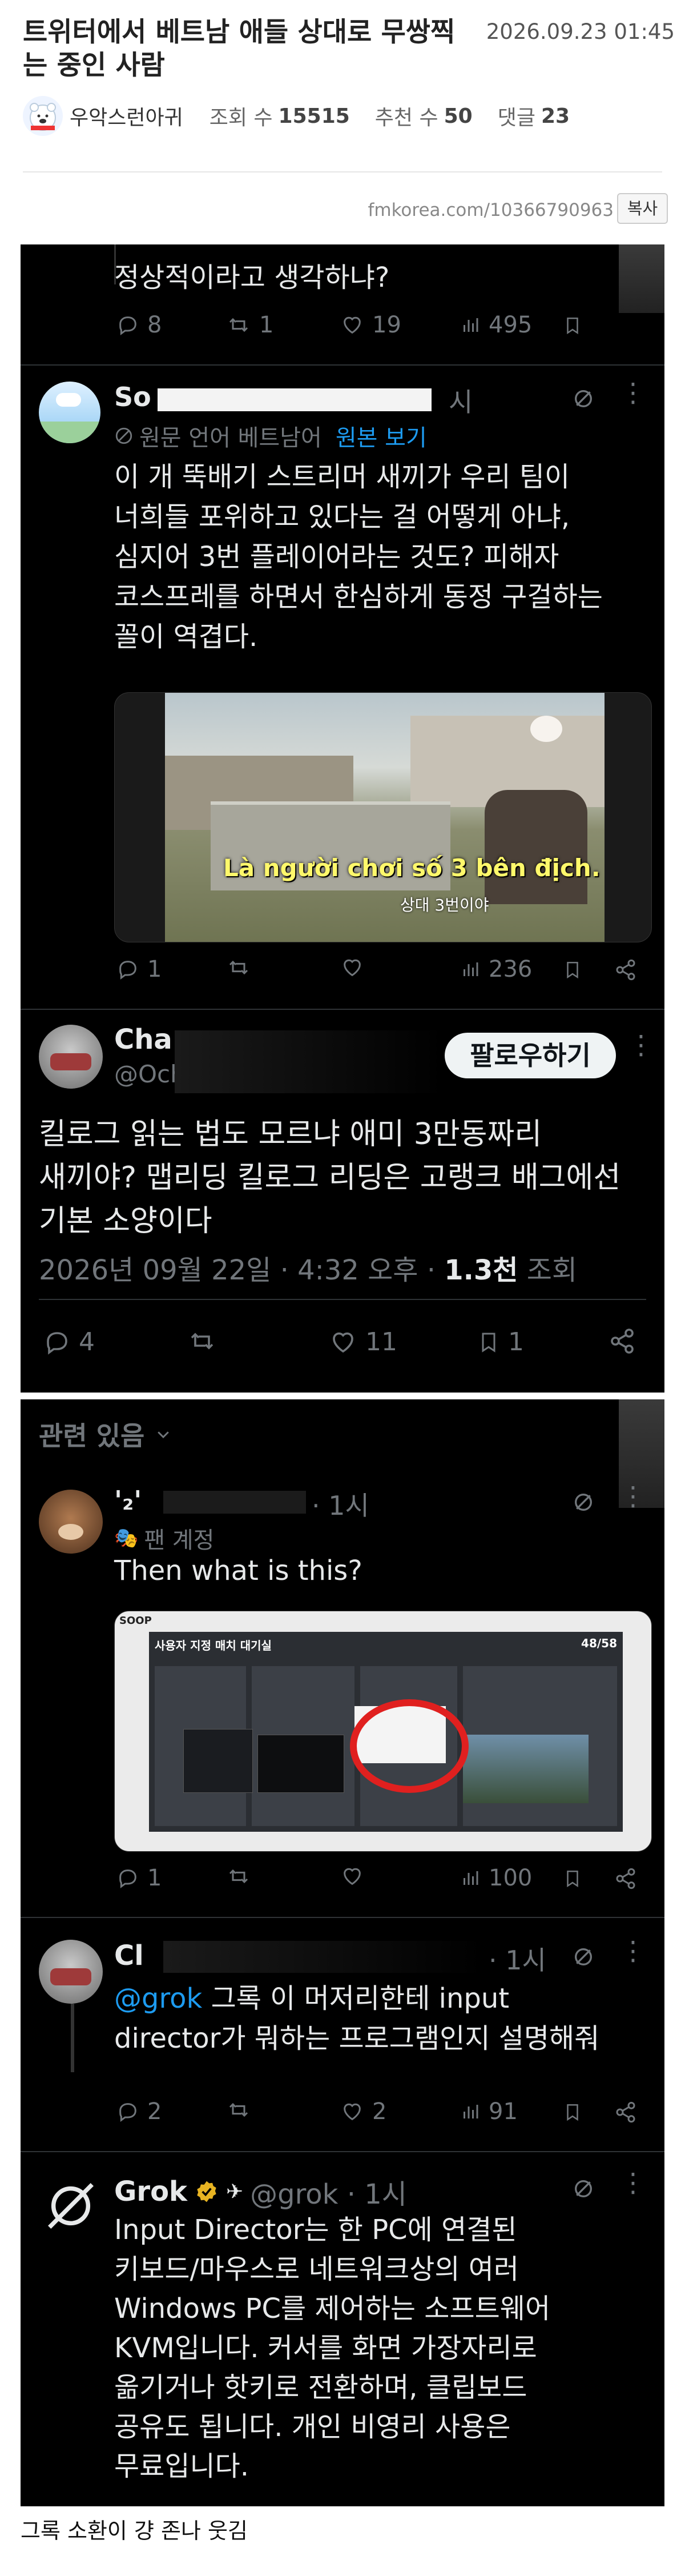  Describe the element at coordinates (496, 1878) in the screenshot. I see `views-button: 100` at that location.